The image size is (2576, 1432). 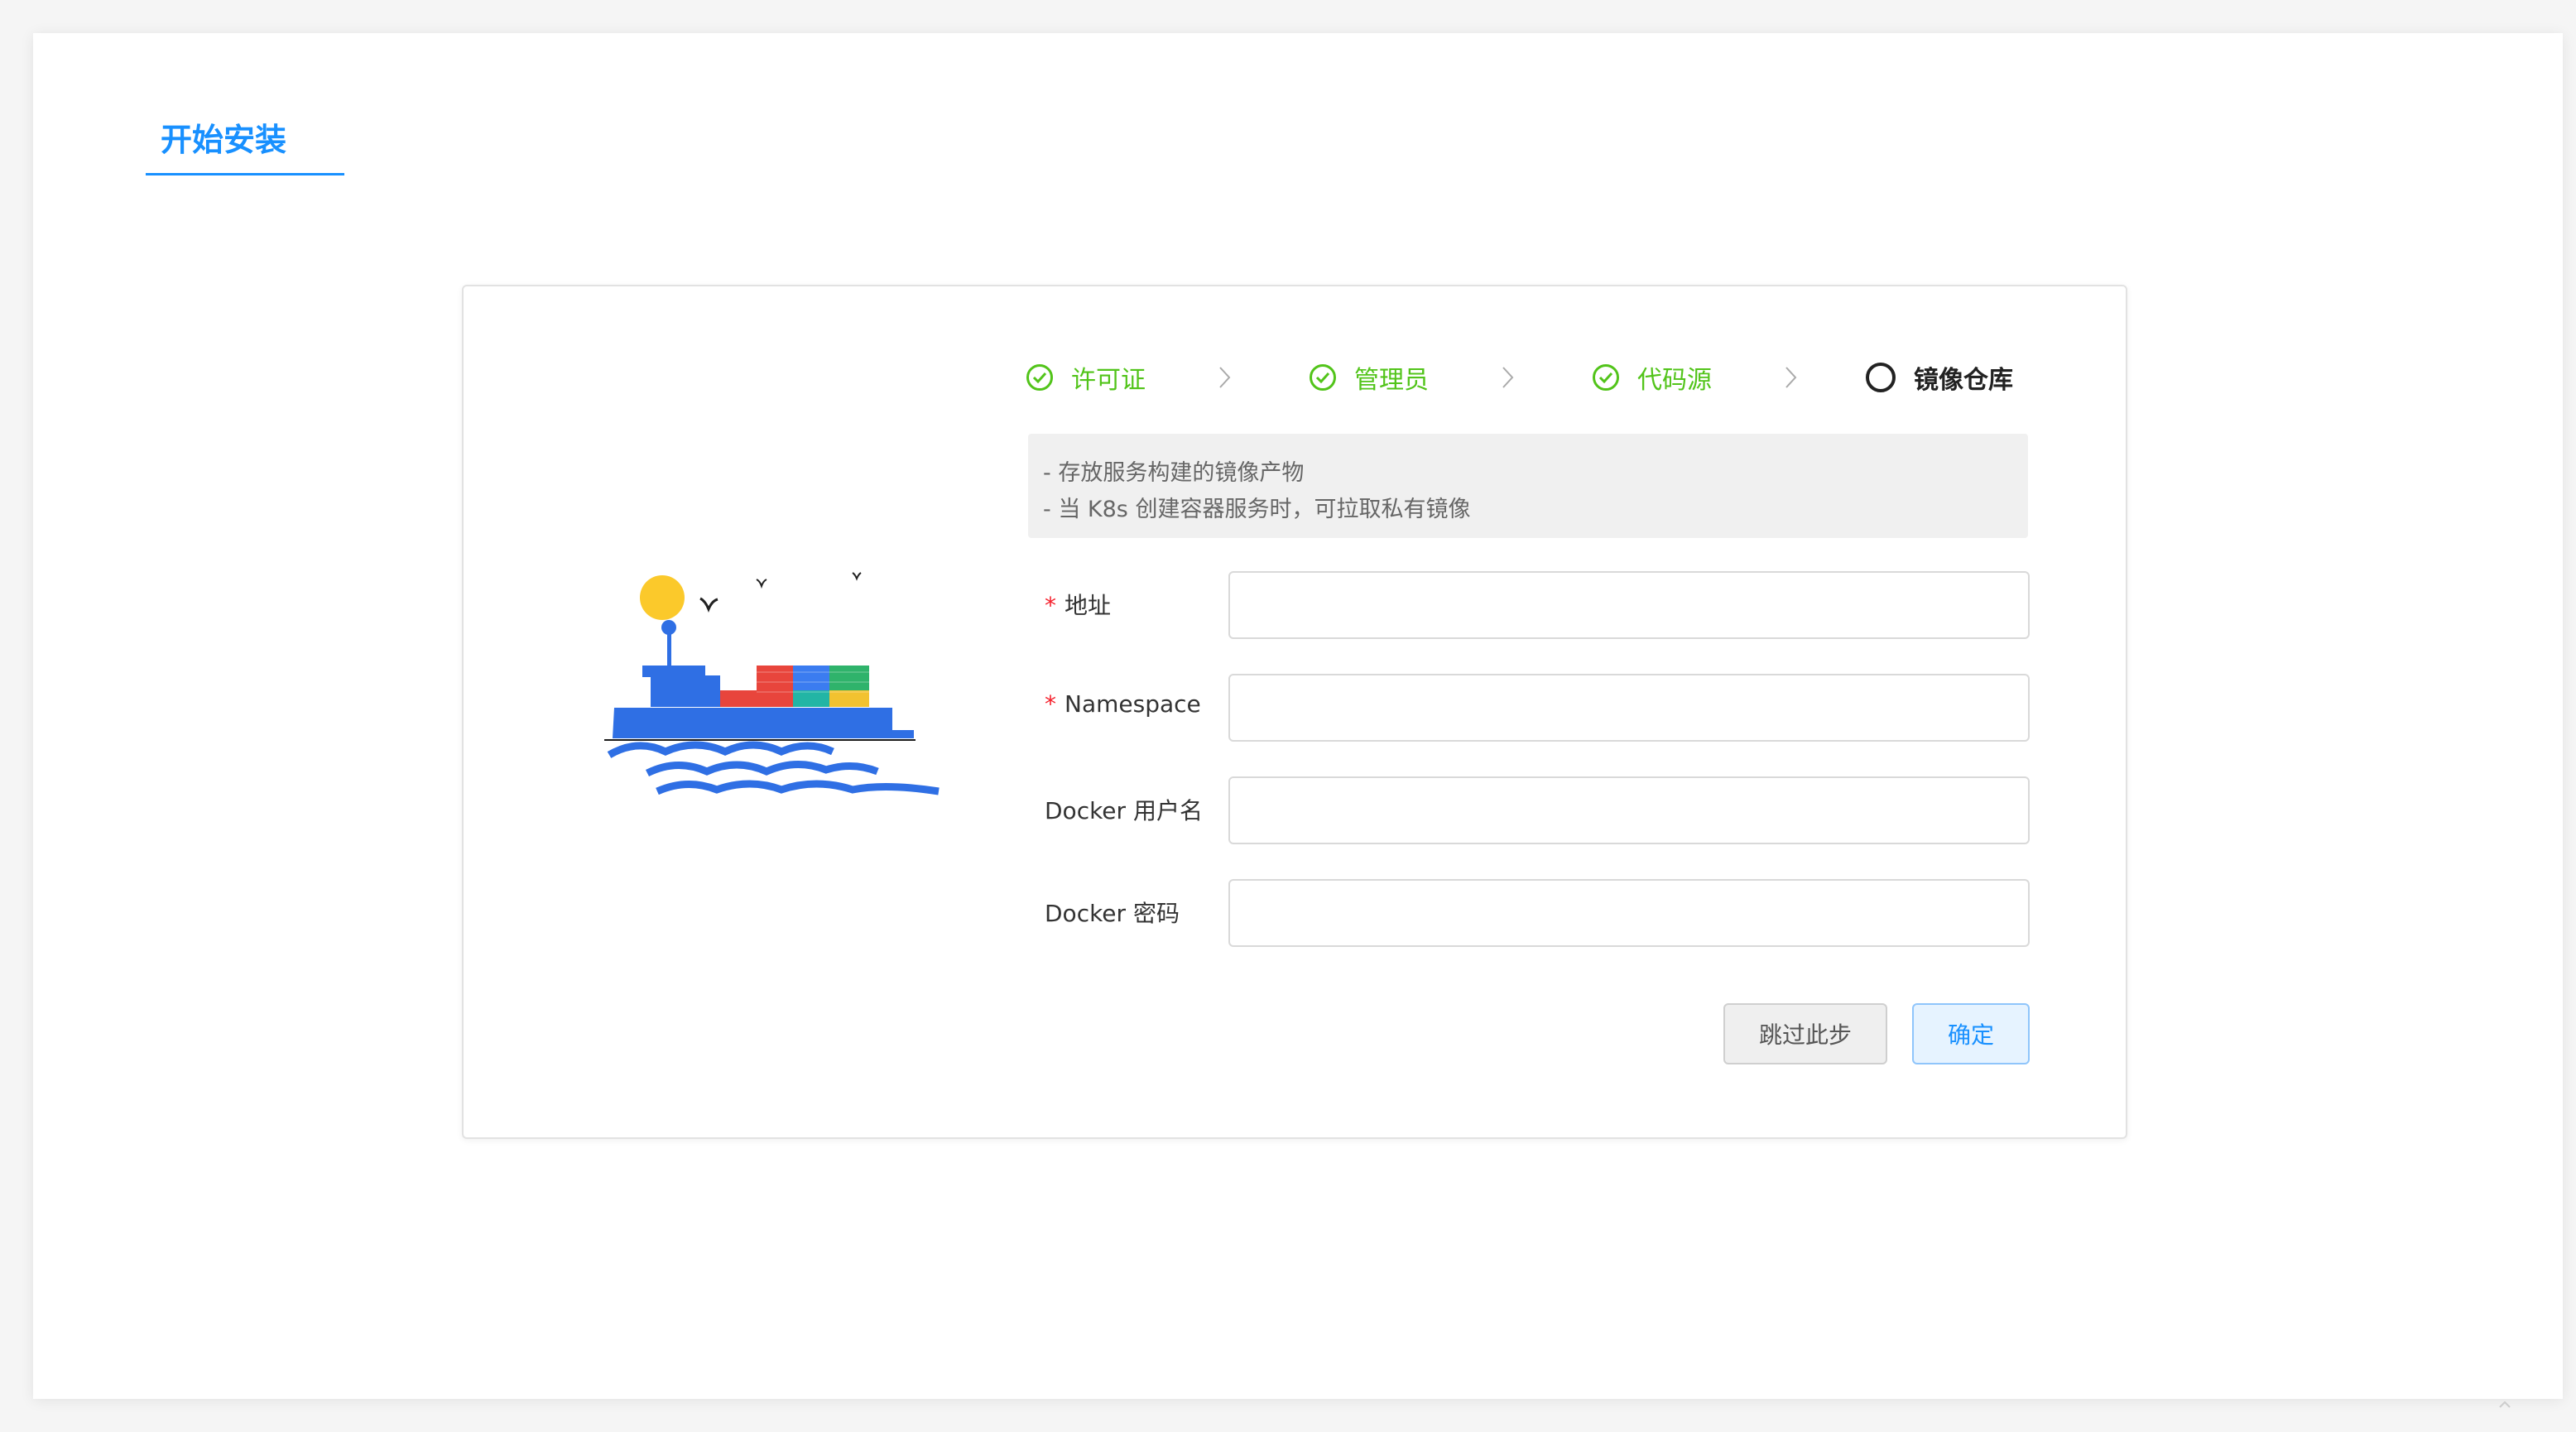 I want to click on ship-hull, so click(x=763, y=723).